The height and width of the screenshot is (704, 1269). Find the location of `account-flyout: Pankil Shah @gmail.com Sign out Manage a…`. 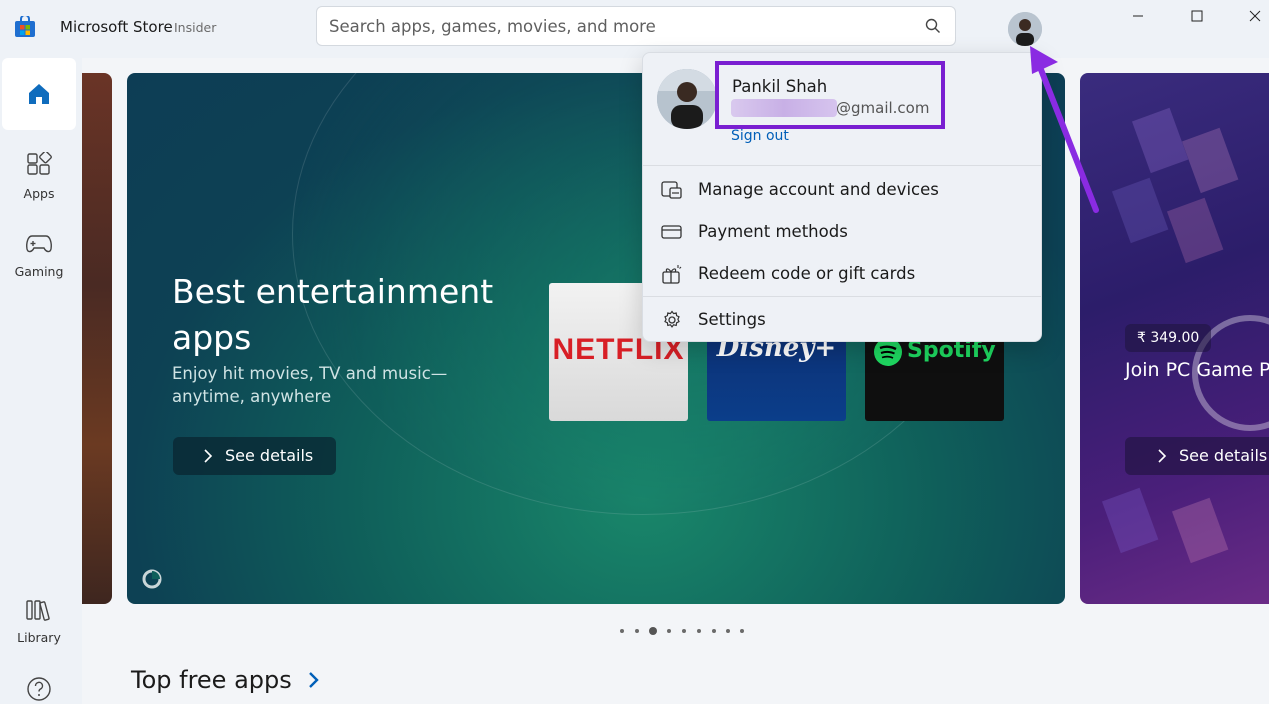

account-flyout: Pankil Shah @gmail.com Sign out Manage a… is located at coordinates (842, 197).